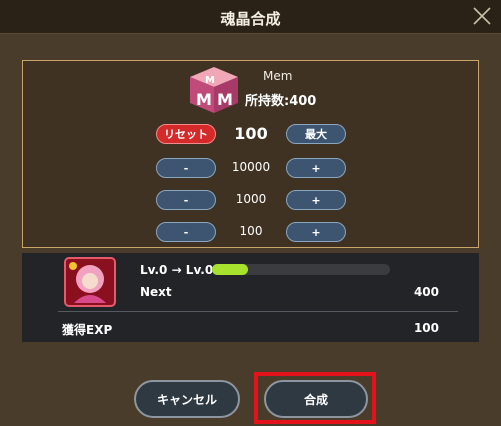 Image resolution: width=501 pixels, height=426 pixels. I want to click on item-count: 所持数:400, so click(281, 101).